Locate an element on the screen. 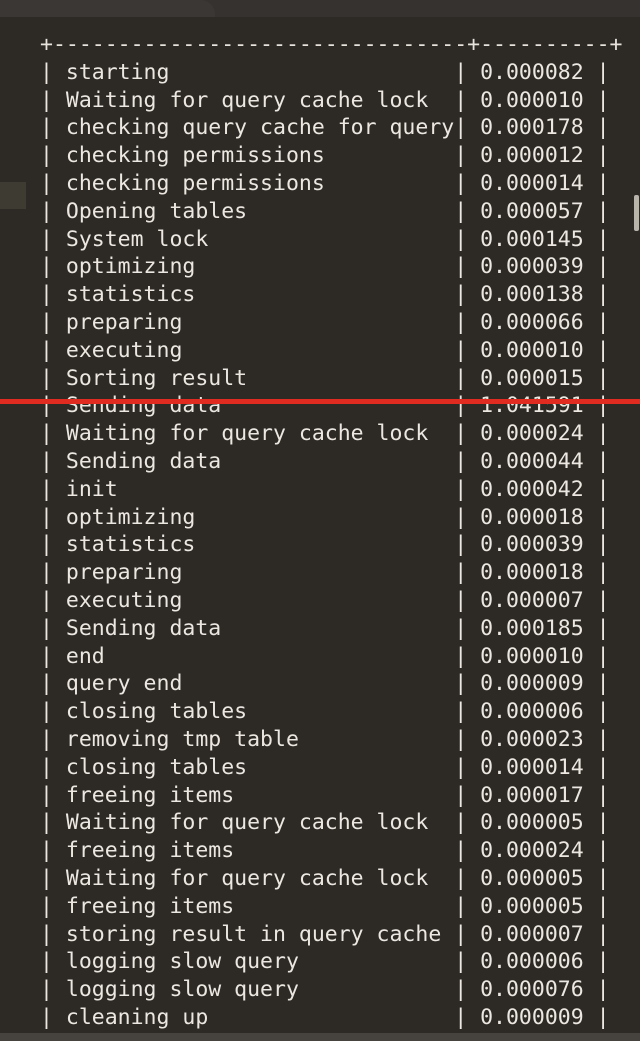 The height and width of the screenshot is (1041, 640). red-annotation-line is located at coordinates (320, 401).